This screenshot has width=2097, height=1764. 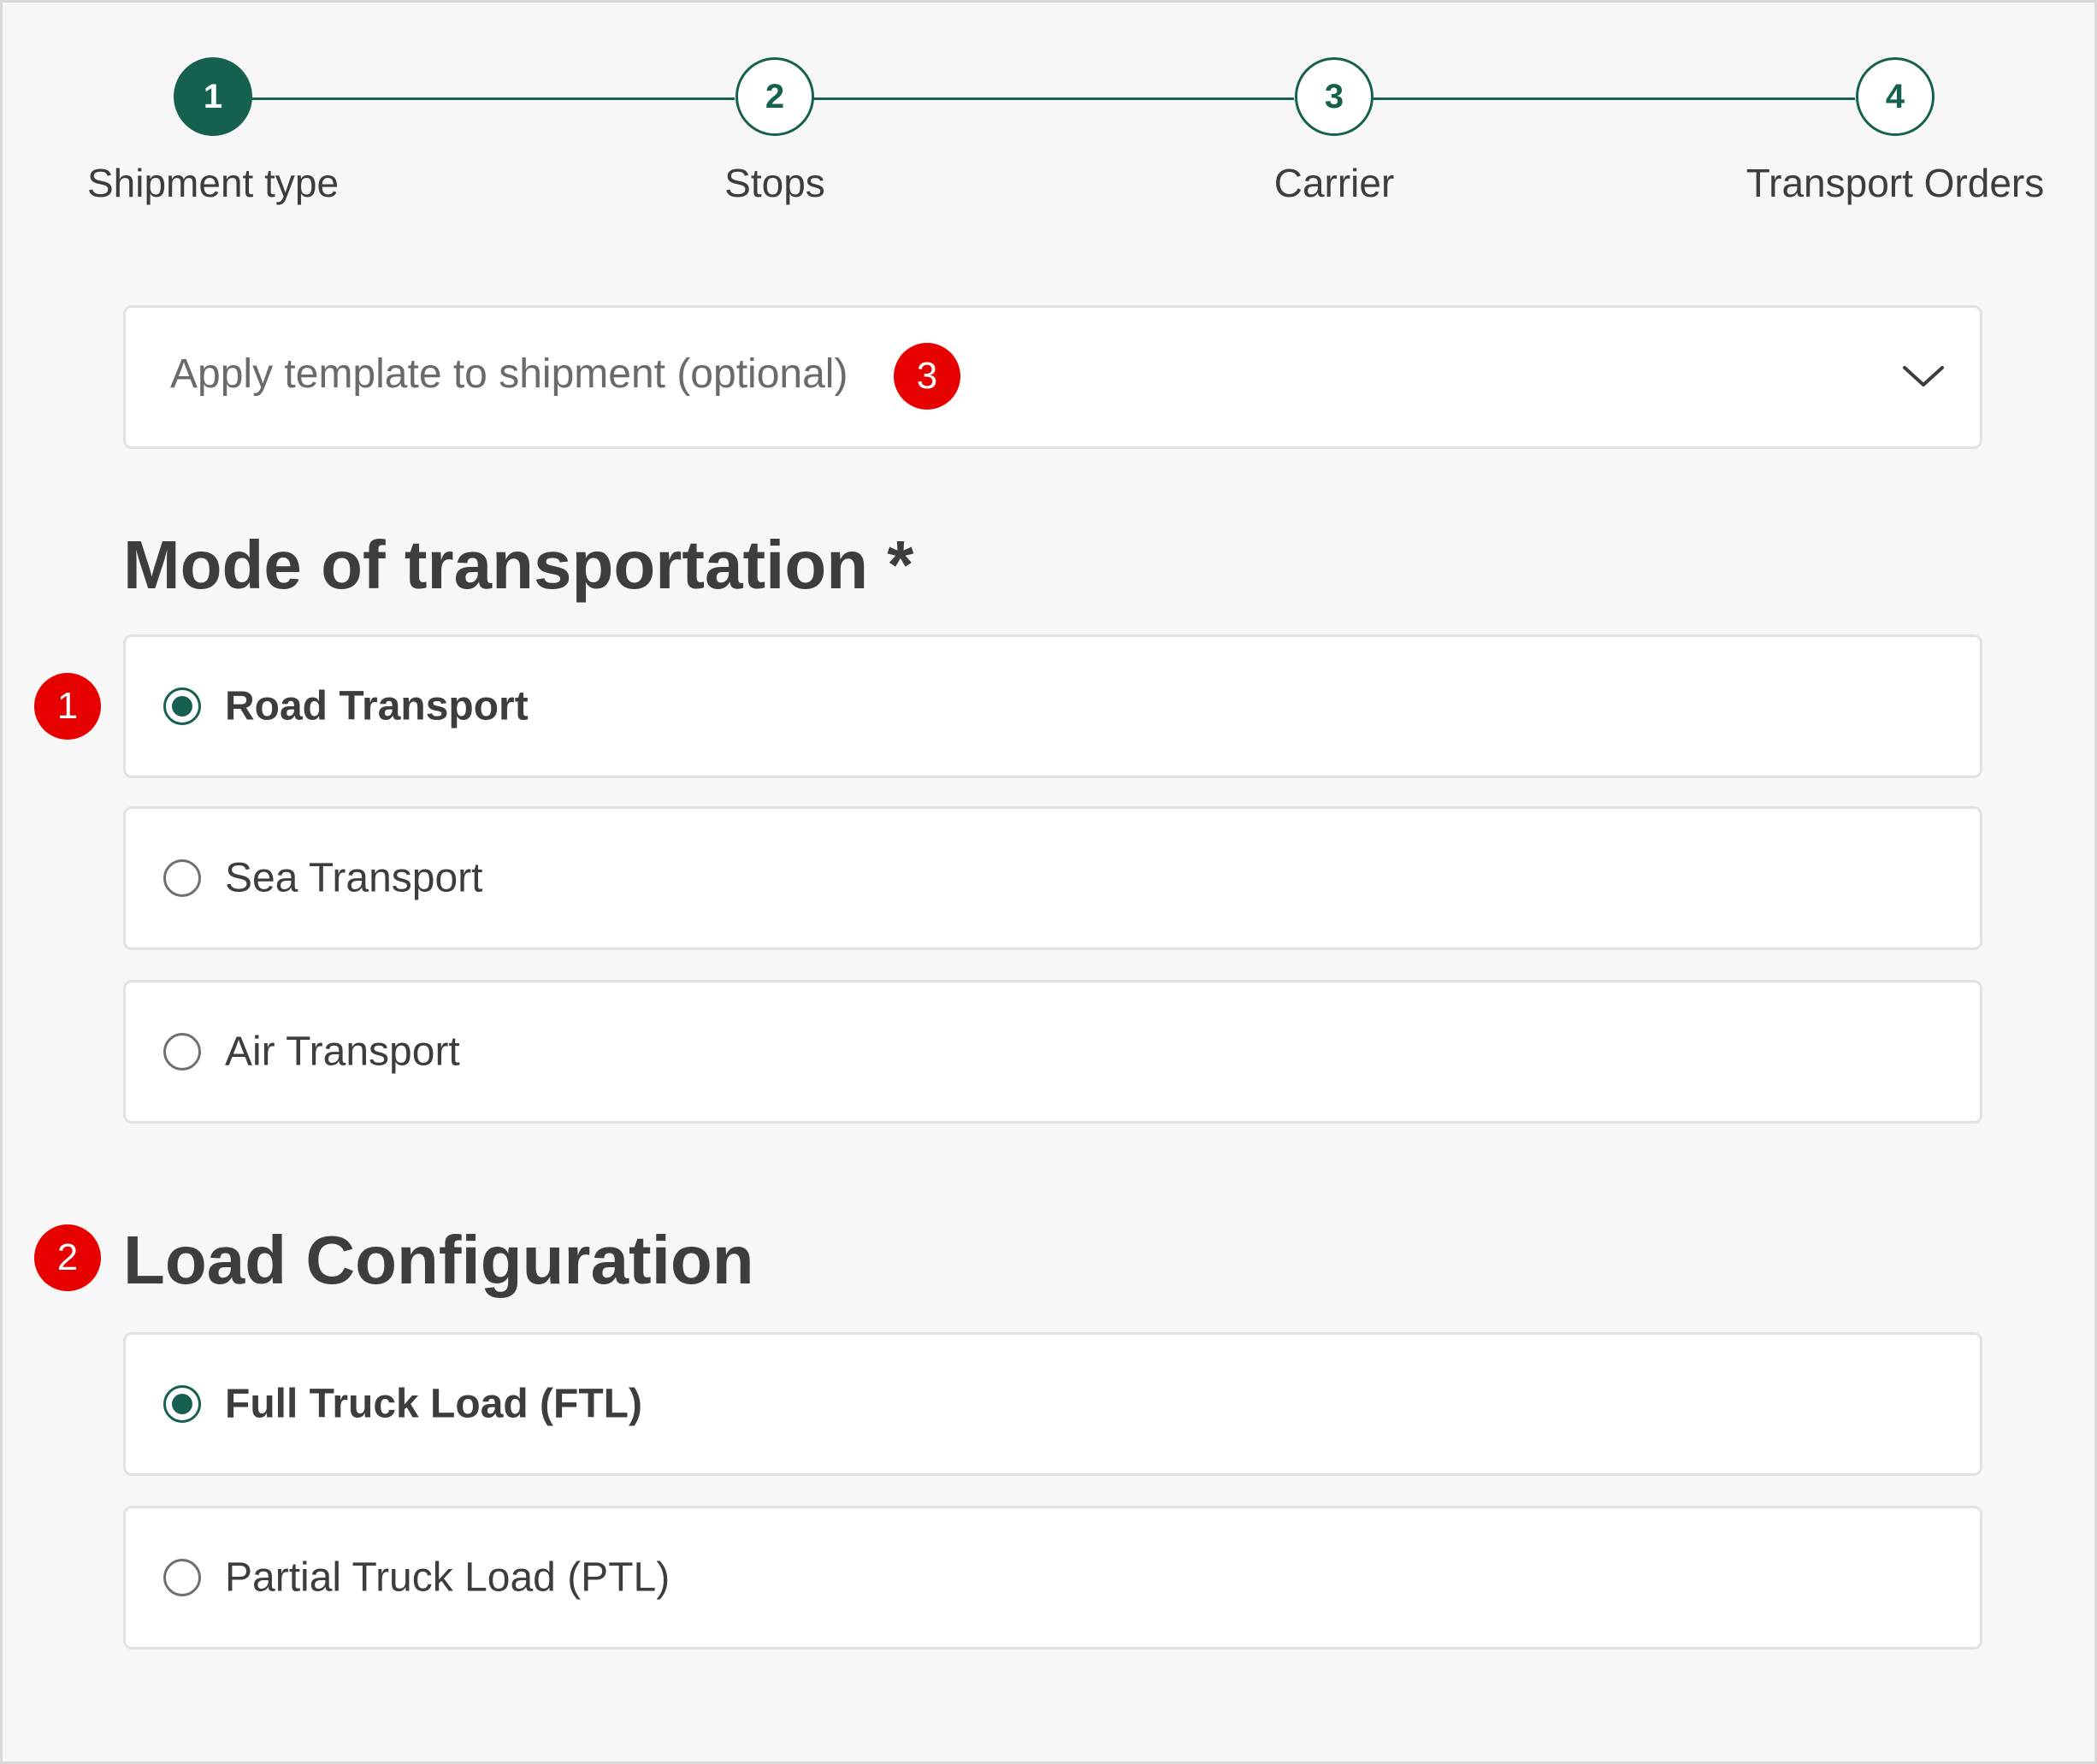 I want to click on option-partial-truck-load: Partial Truck Load (PTL), so click(x=1052, y=1577).